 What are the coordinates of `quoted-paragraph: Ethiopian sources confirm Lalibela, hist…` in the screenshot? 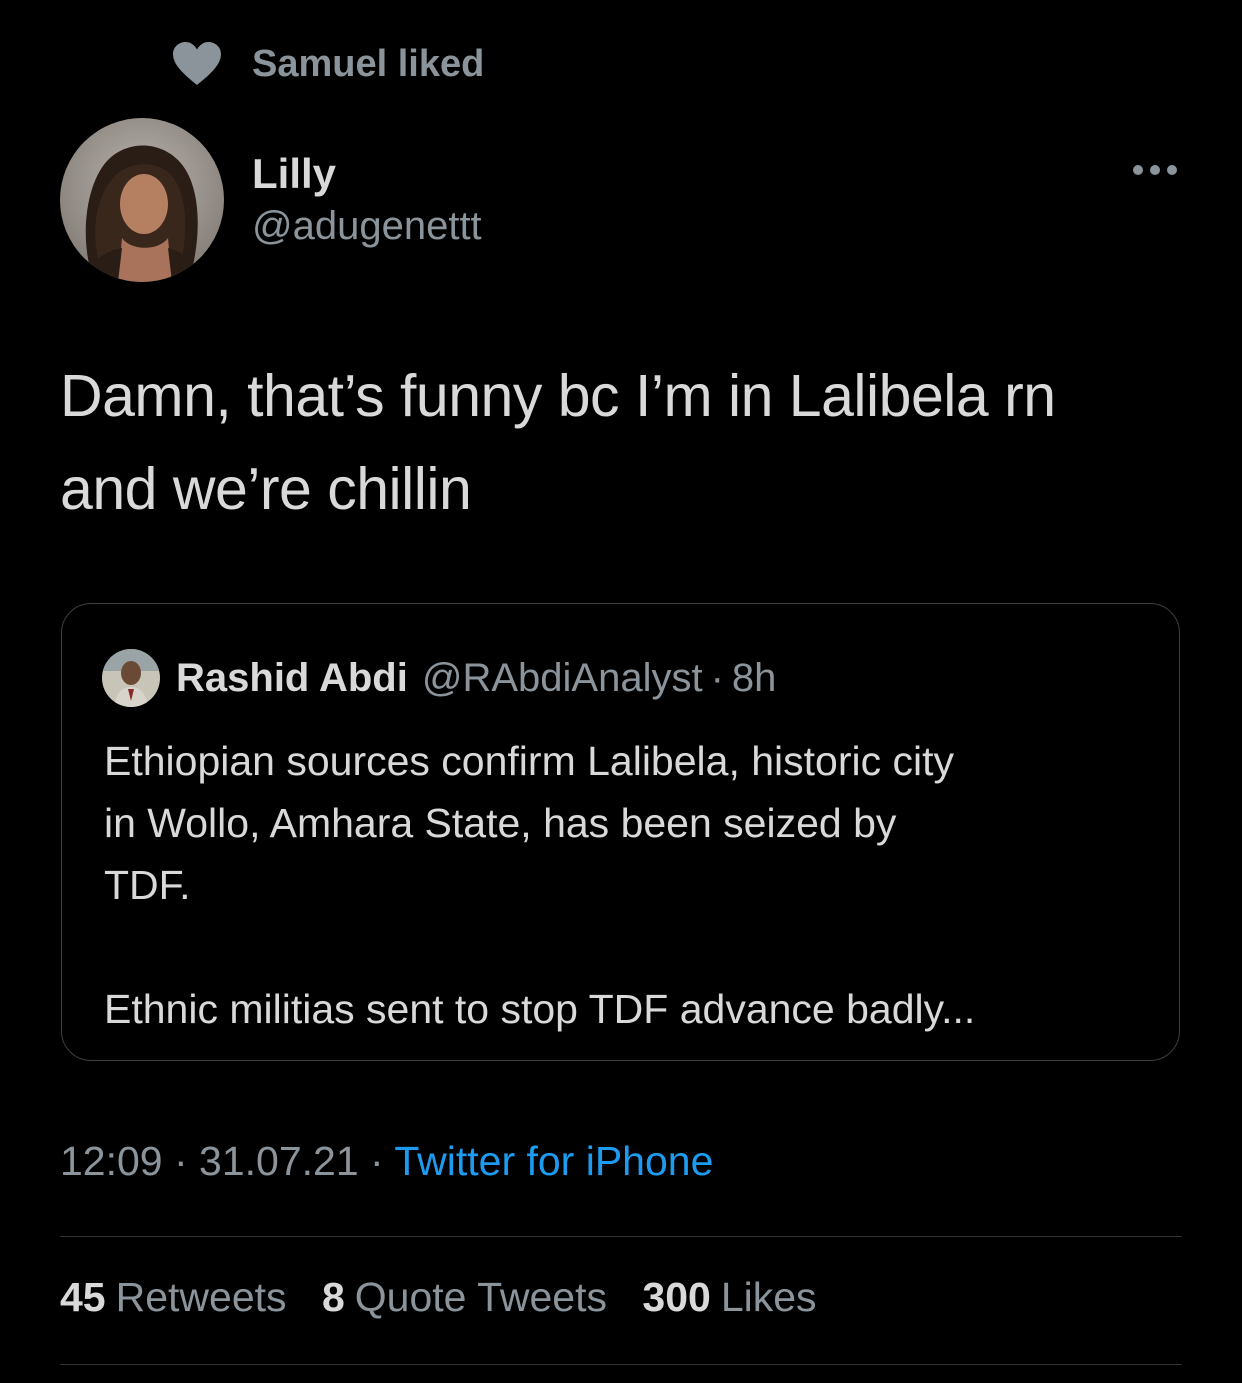 It's located at (634, 823).